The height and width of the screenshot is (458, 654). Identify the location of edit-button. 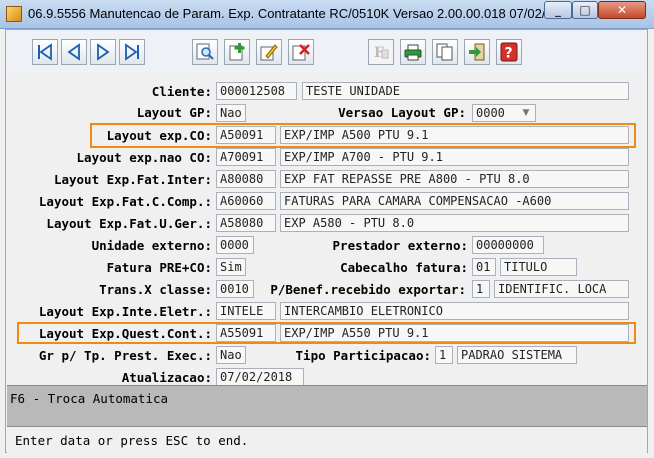
(269, 52).